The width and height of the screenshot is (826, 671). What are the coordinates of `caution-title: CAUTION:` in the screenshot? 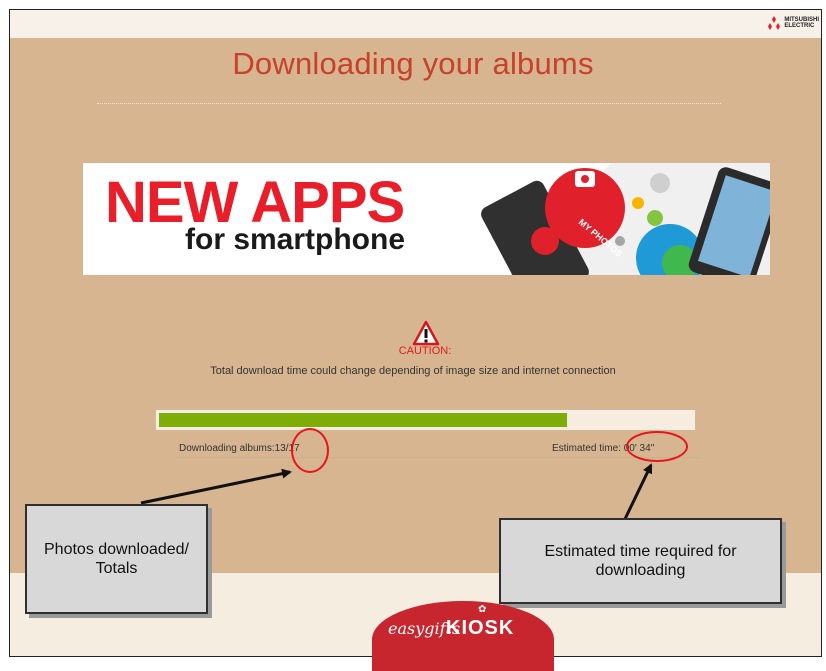 It's located at (425, 351).